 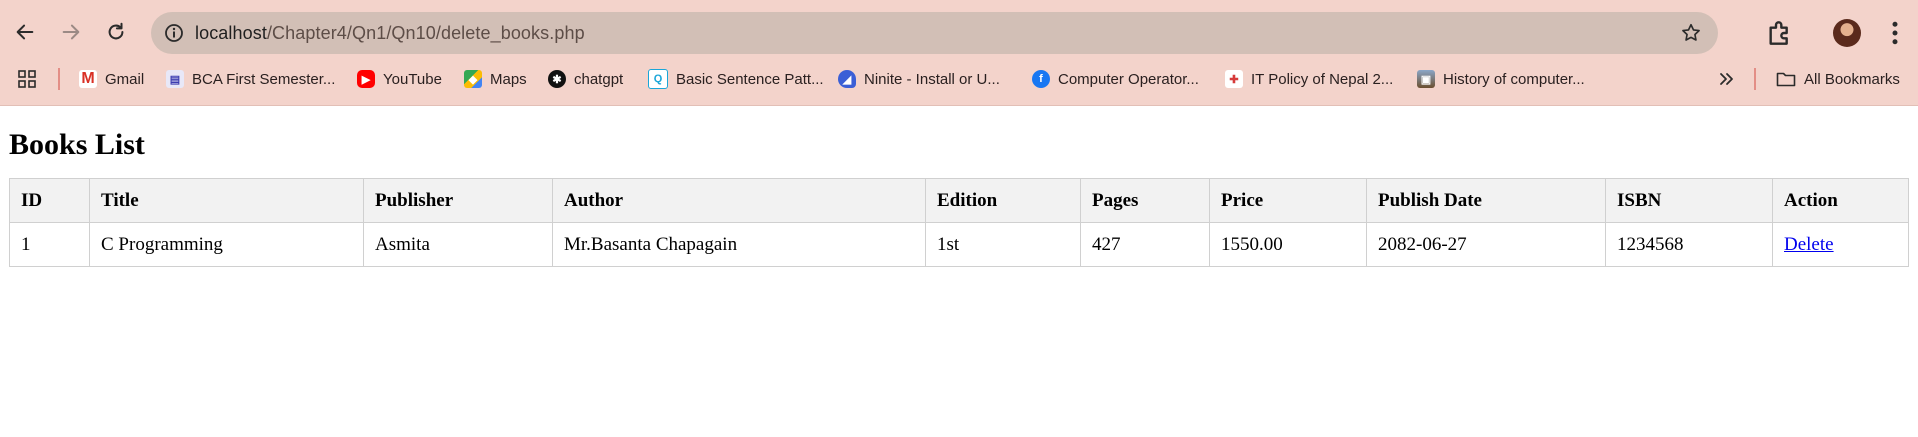 What do you see at coordinates (425, 33) in the screenshot?
I see `url-path: /Chapter4/Qn1/Qn10/delete_books.php` at bounding box center [425, 33].